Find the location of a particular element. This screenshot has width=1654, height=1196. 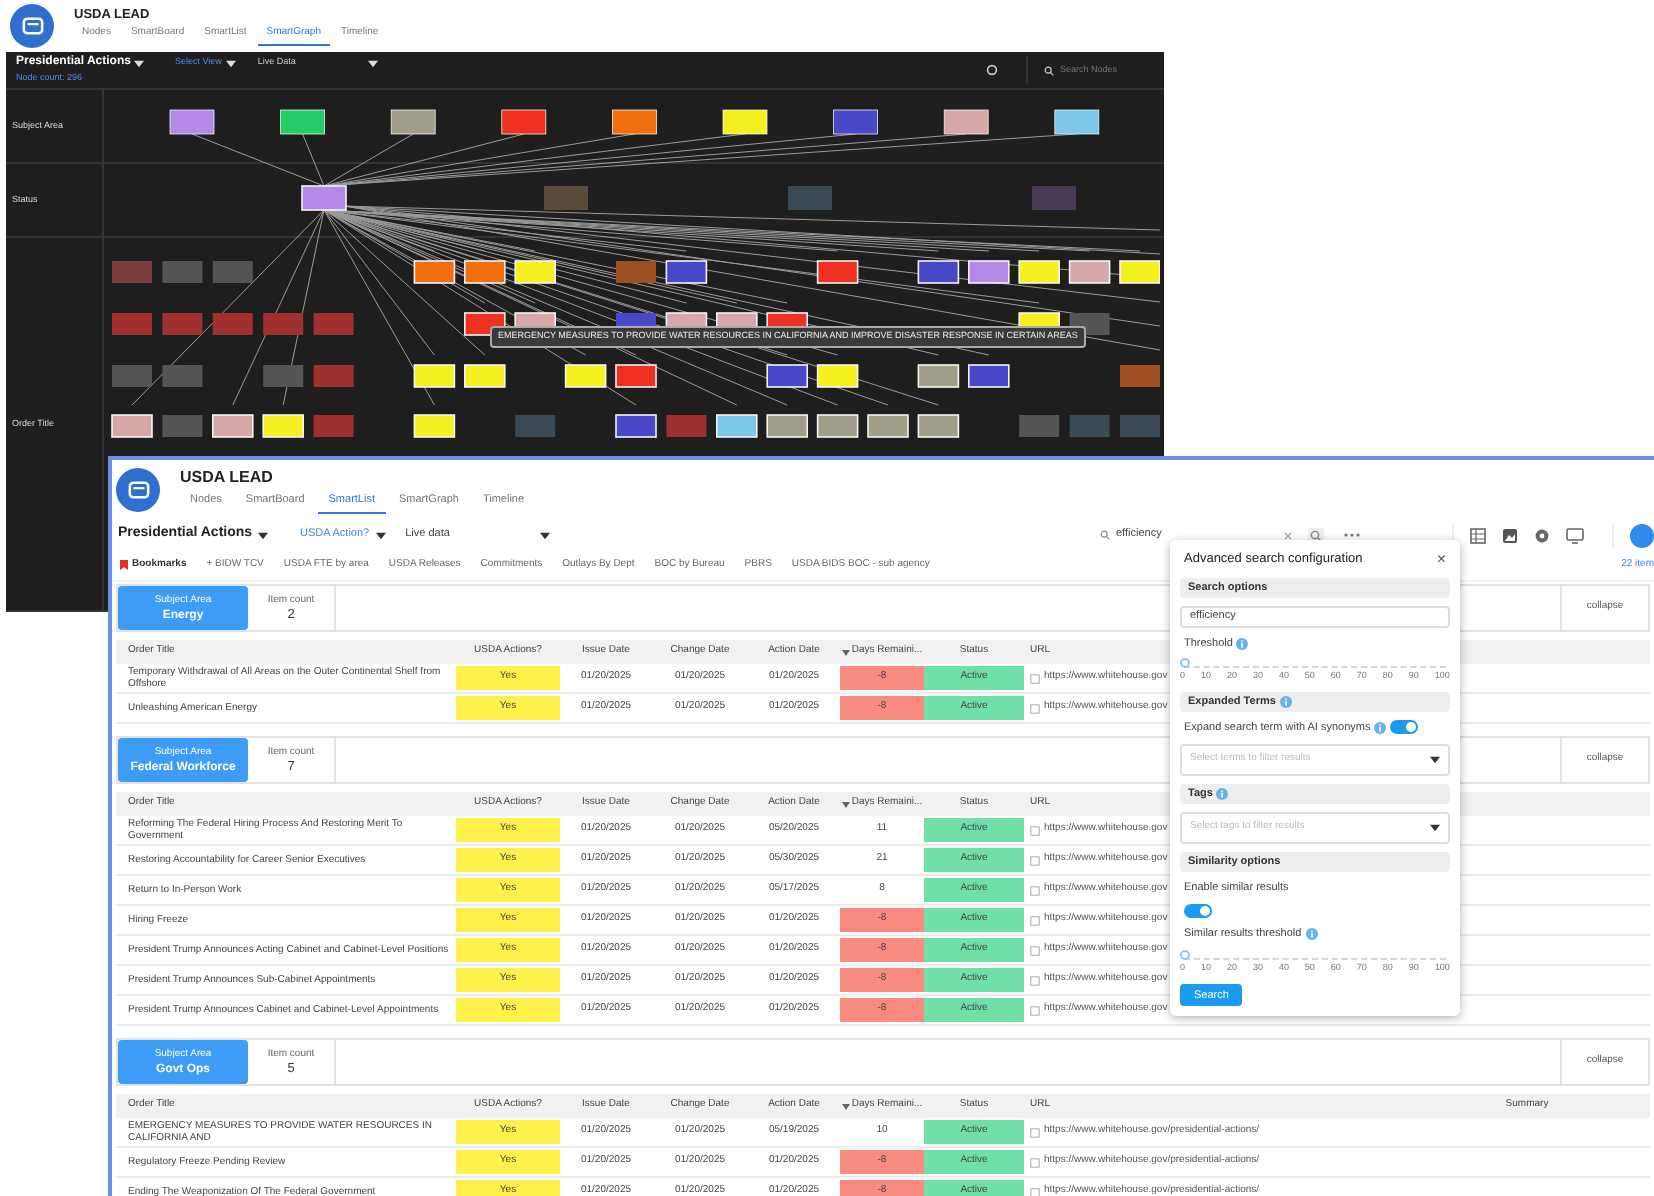

clear-icon is located at coordinates (1288, 535).